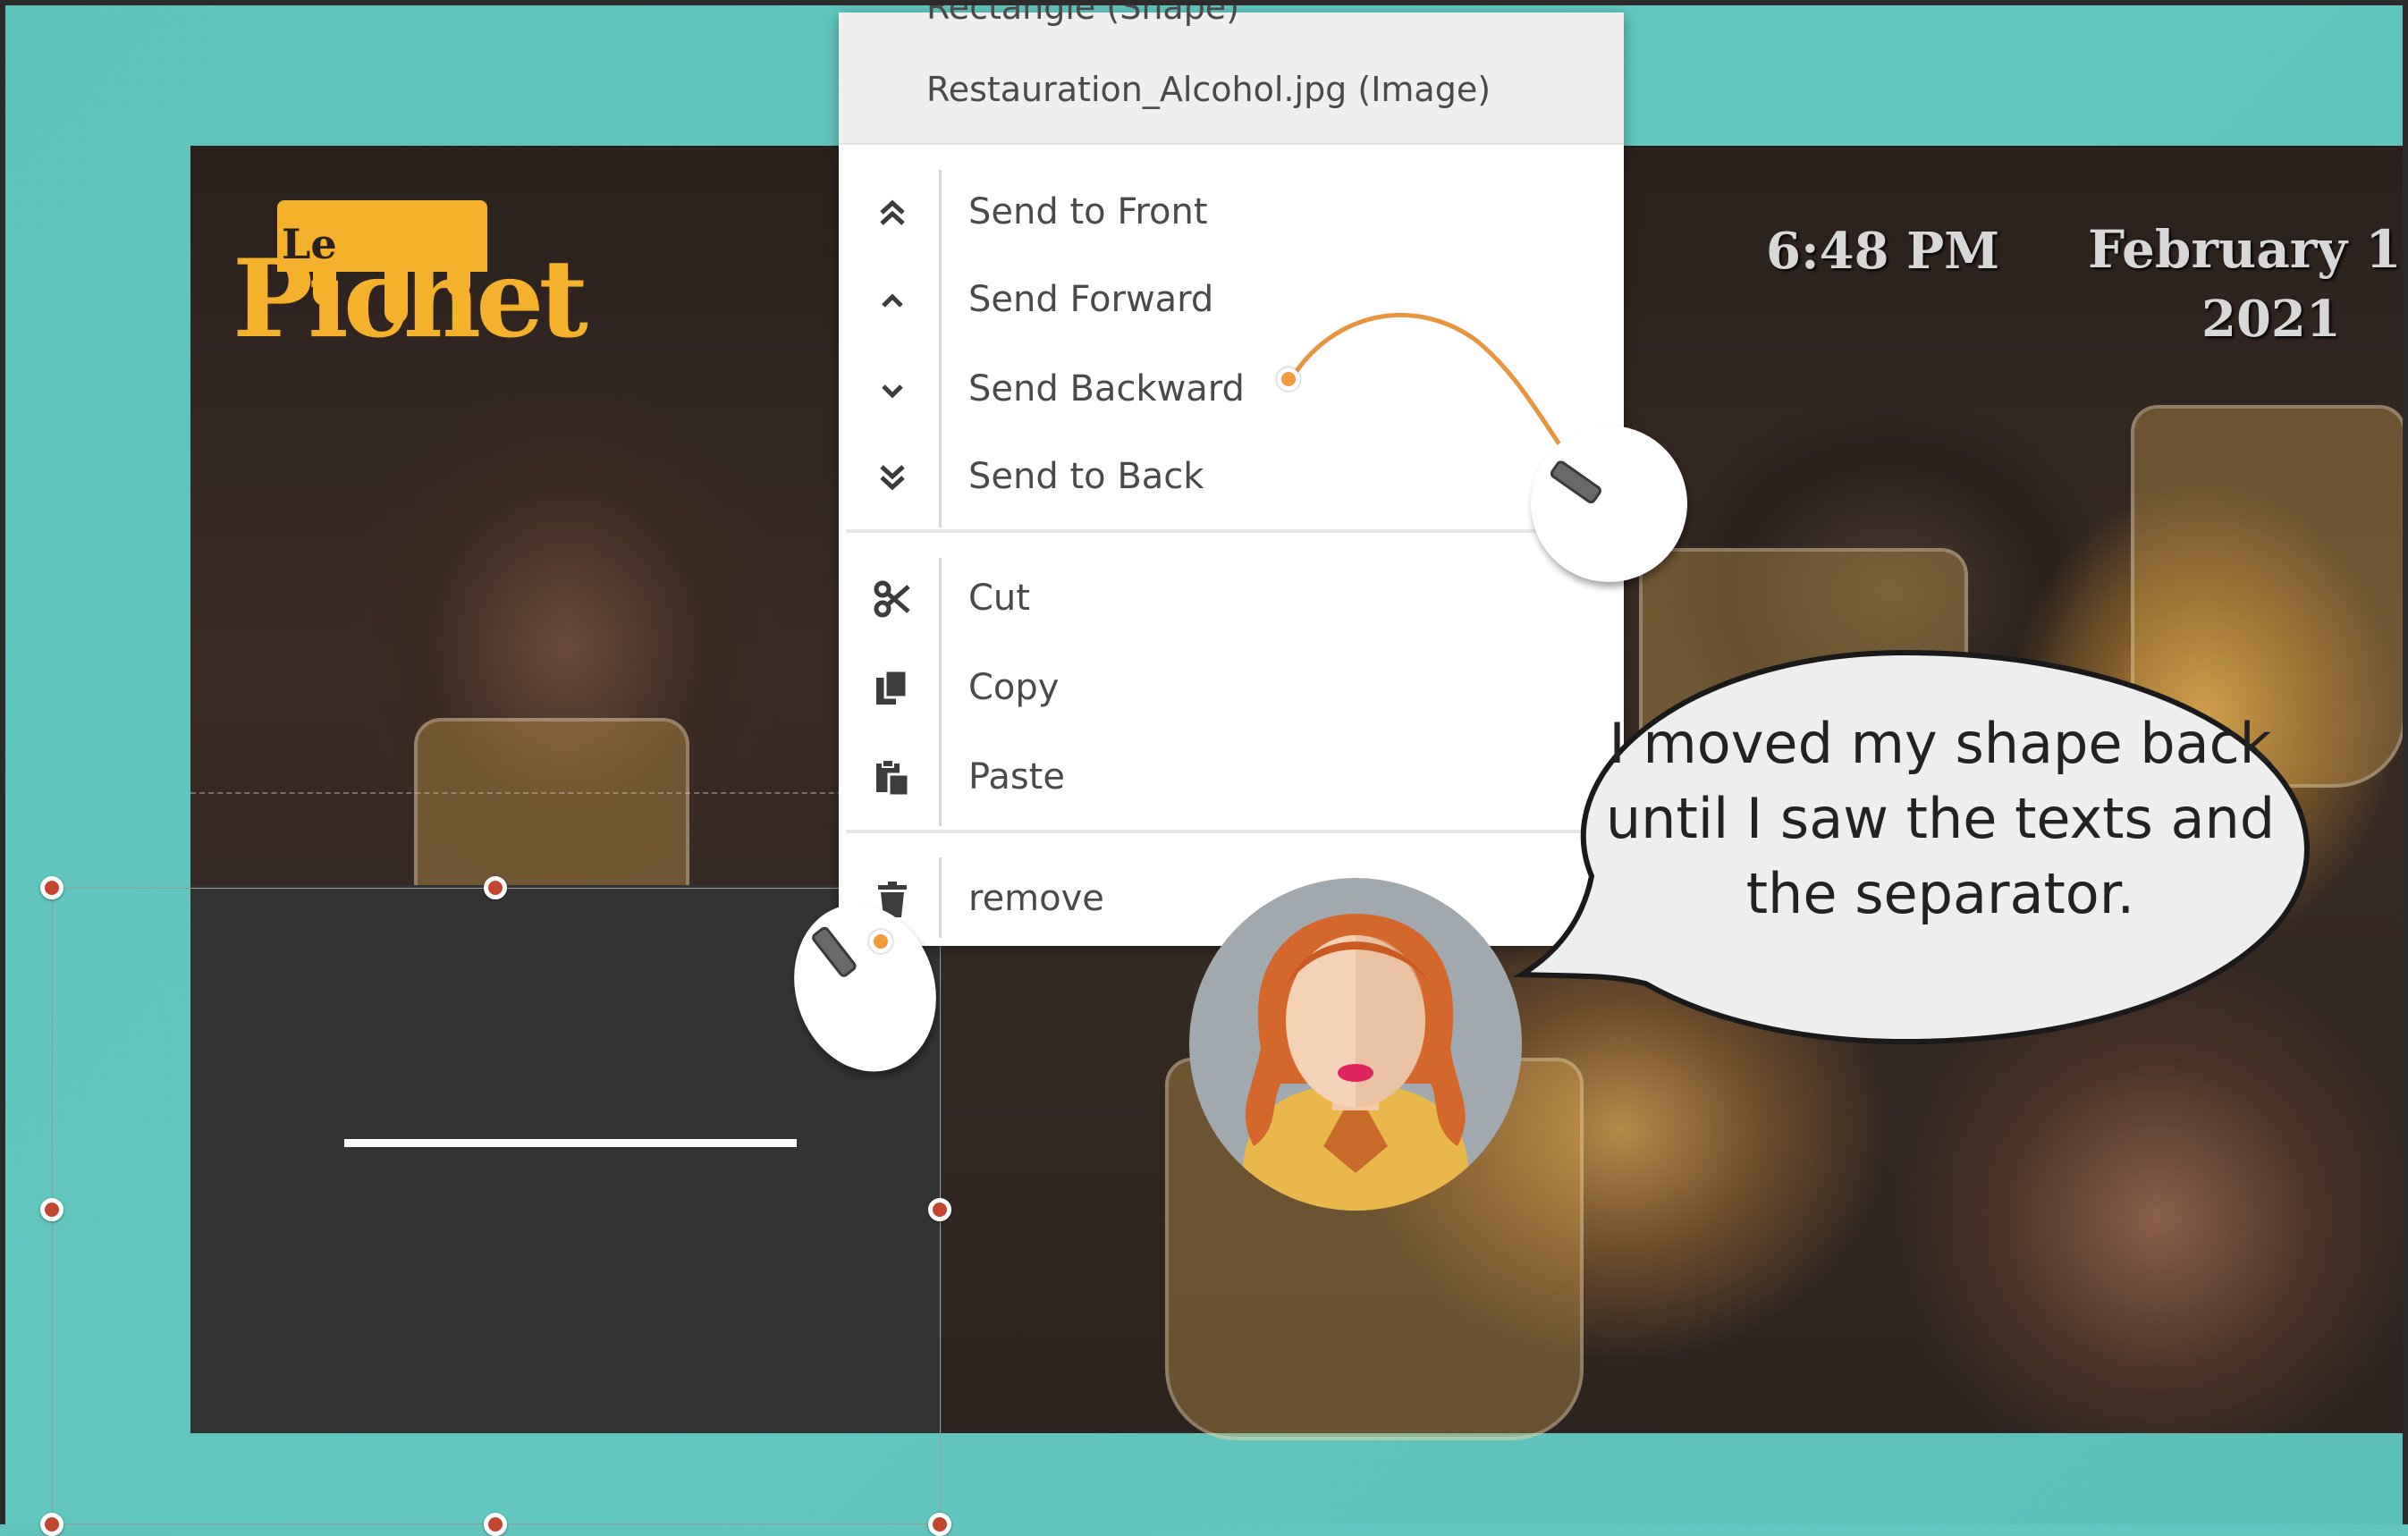 Image resolution: width=2408 pixels, height=1536 pixels. I want to click on chevron-down-icon, so click(892, 389).